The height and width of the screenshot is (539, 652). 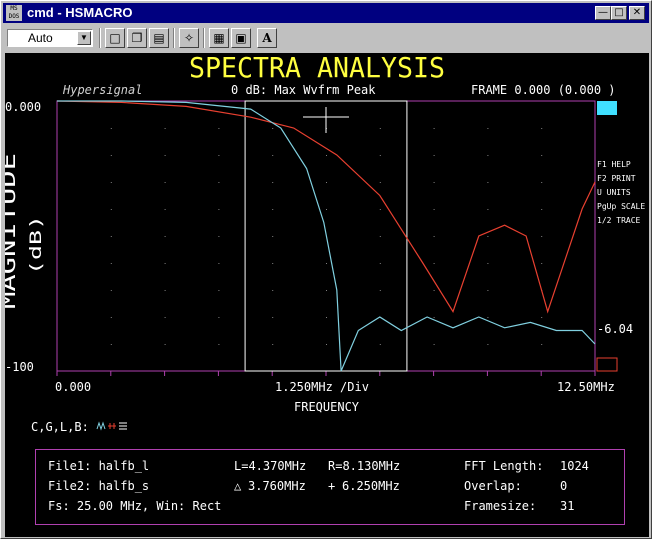 What do you see at coordinates (23, 107) in the screenshot?
I see `y-tick-top: 0.000` at bounding box center [23, 107].